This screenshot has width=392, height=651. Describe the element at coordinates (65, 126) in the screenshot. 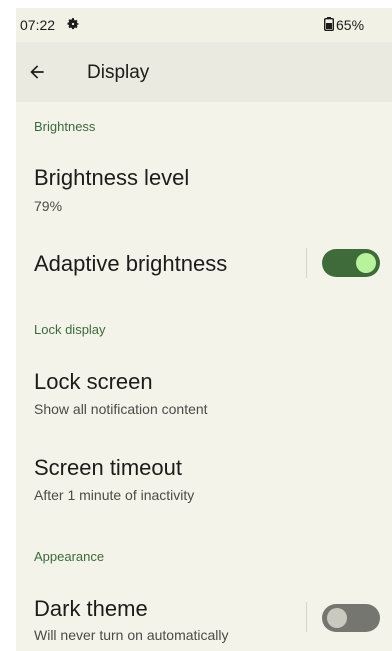

I see `section-header-brightness: Brightness` at that location.